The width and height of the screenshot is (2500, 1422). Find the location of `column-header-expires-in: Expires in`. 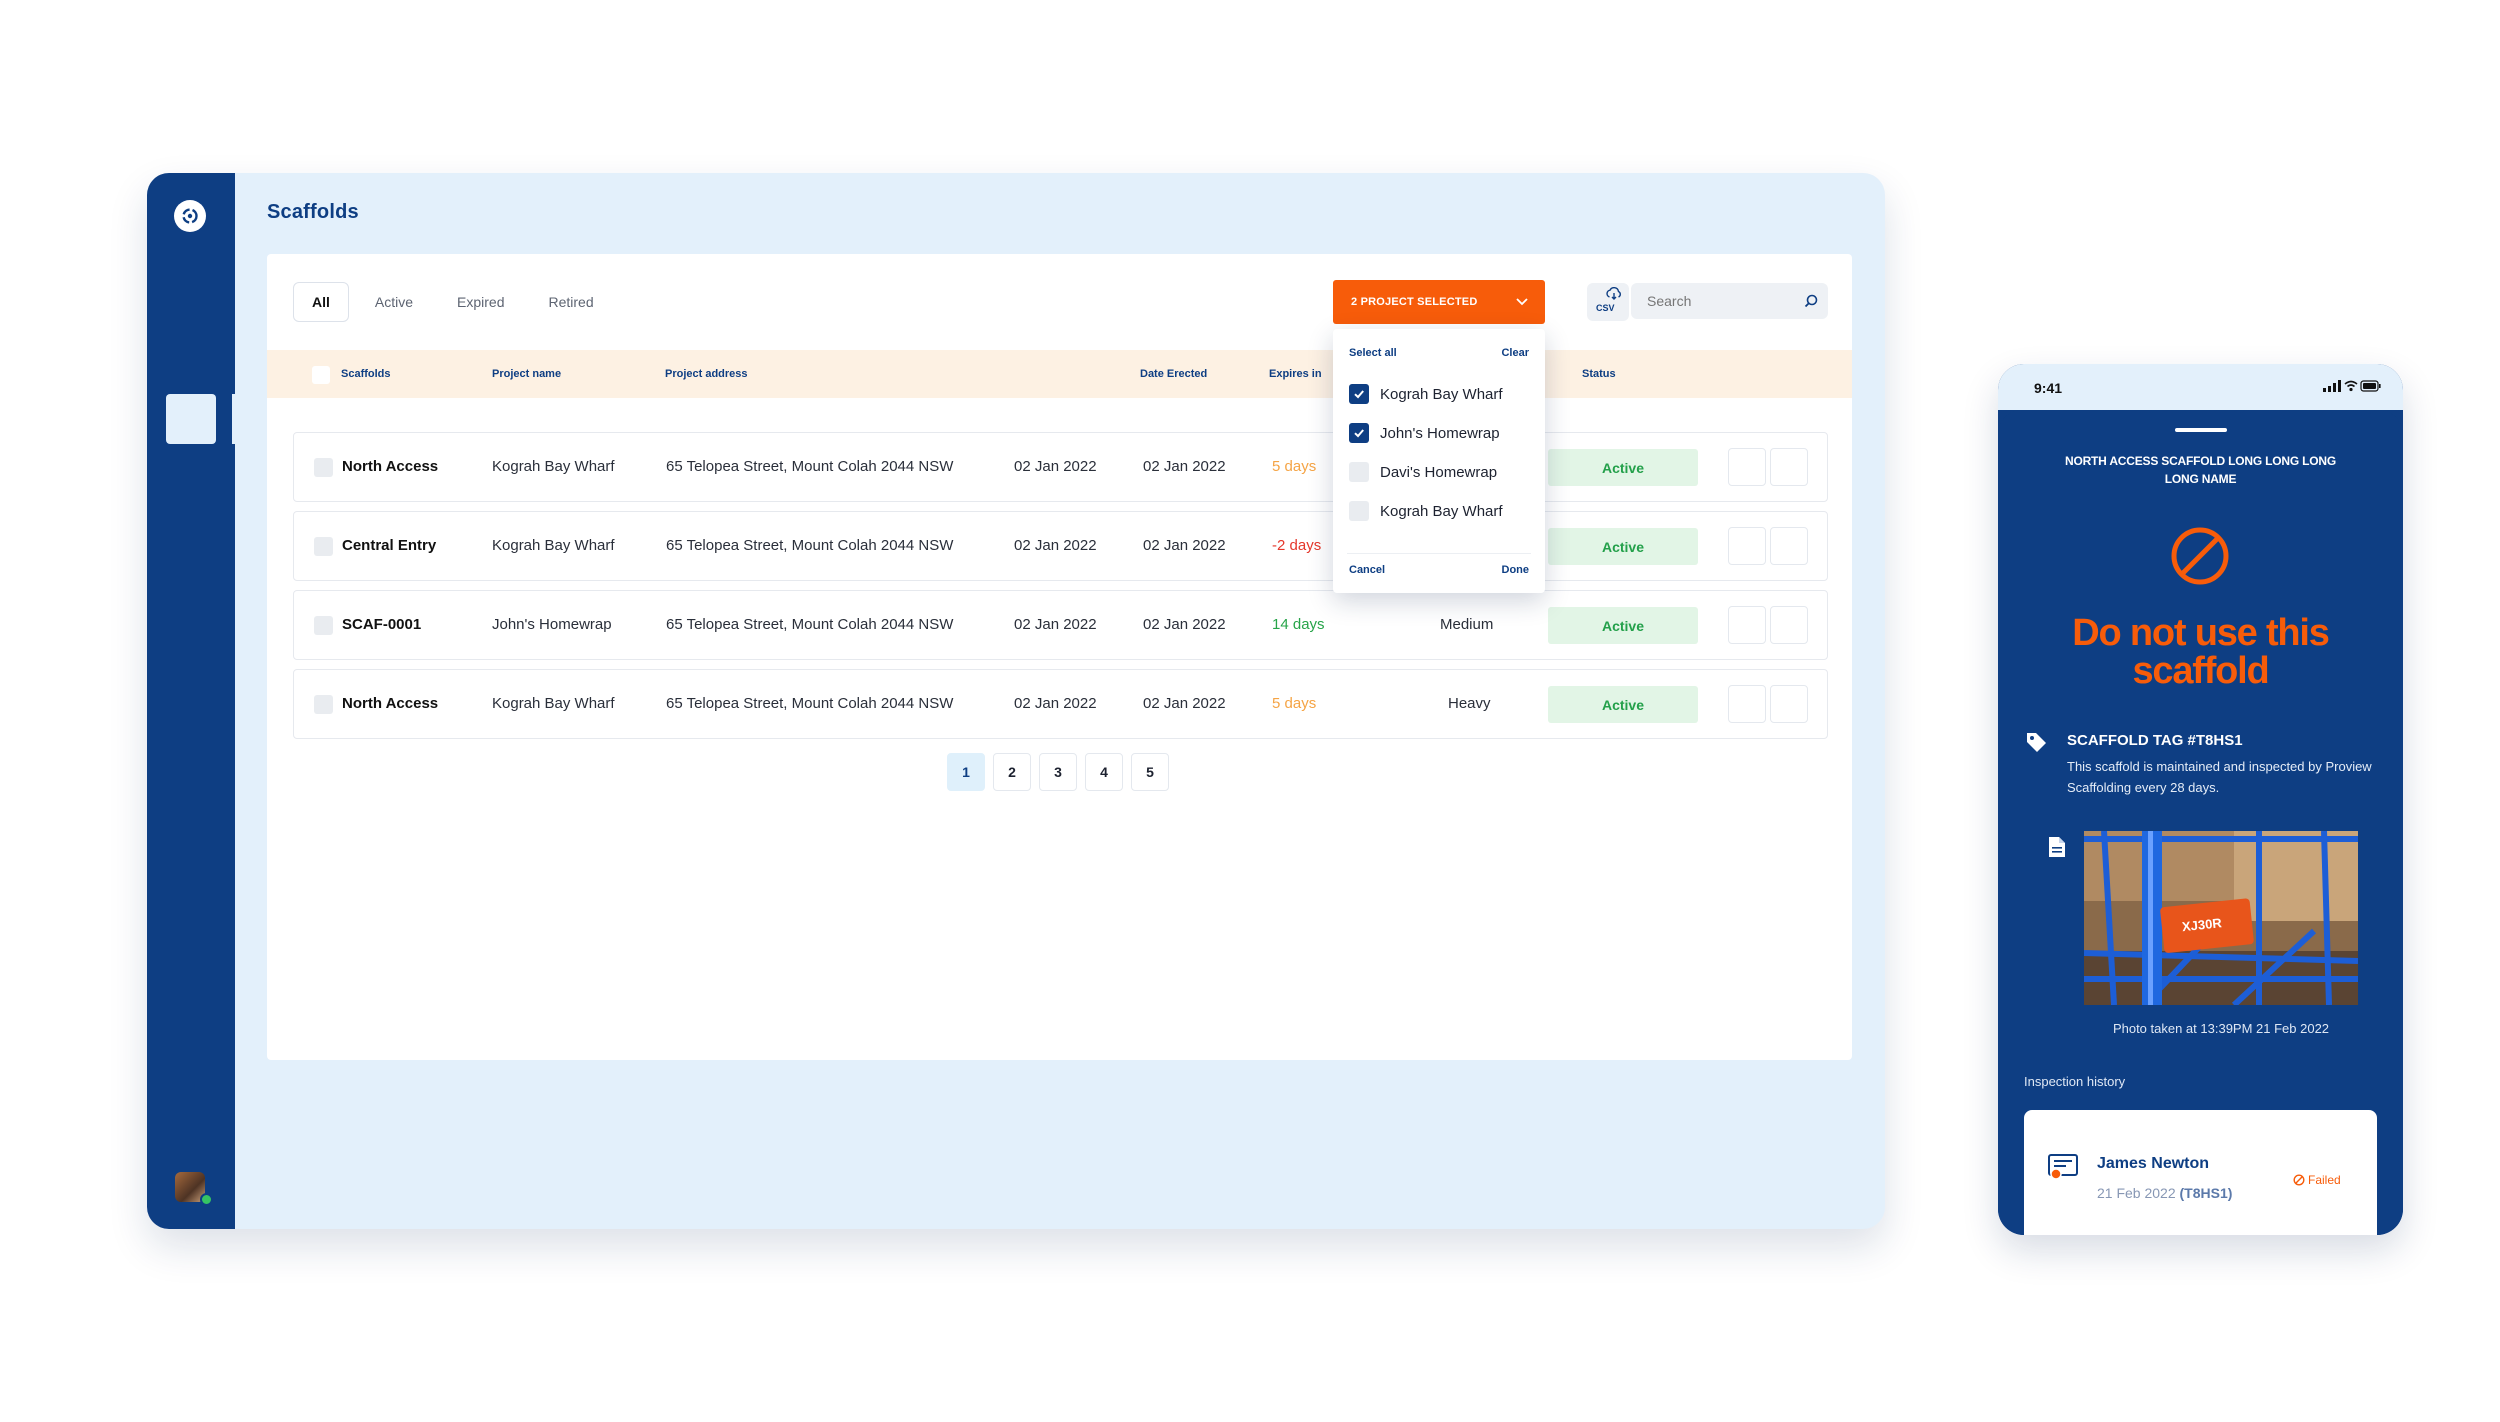

column-header-expires-in: Expires in is located at coordinates (1295, 374).